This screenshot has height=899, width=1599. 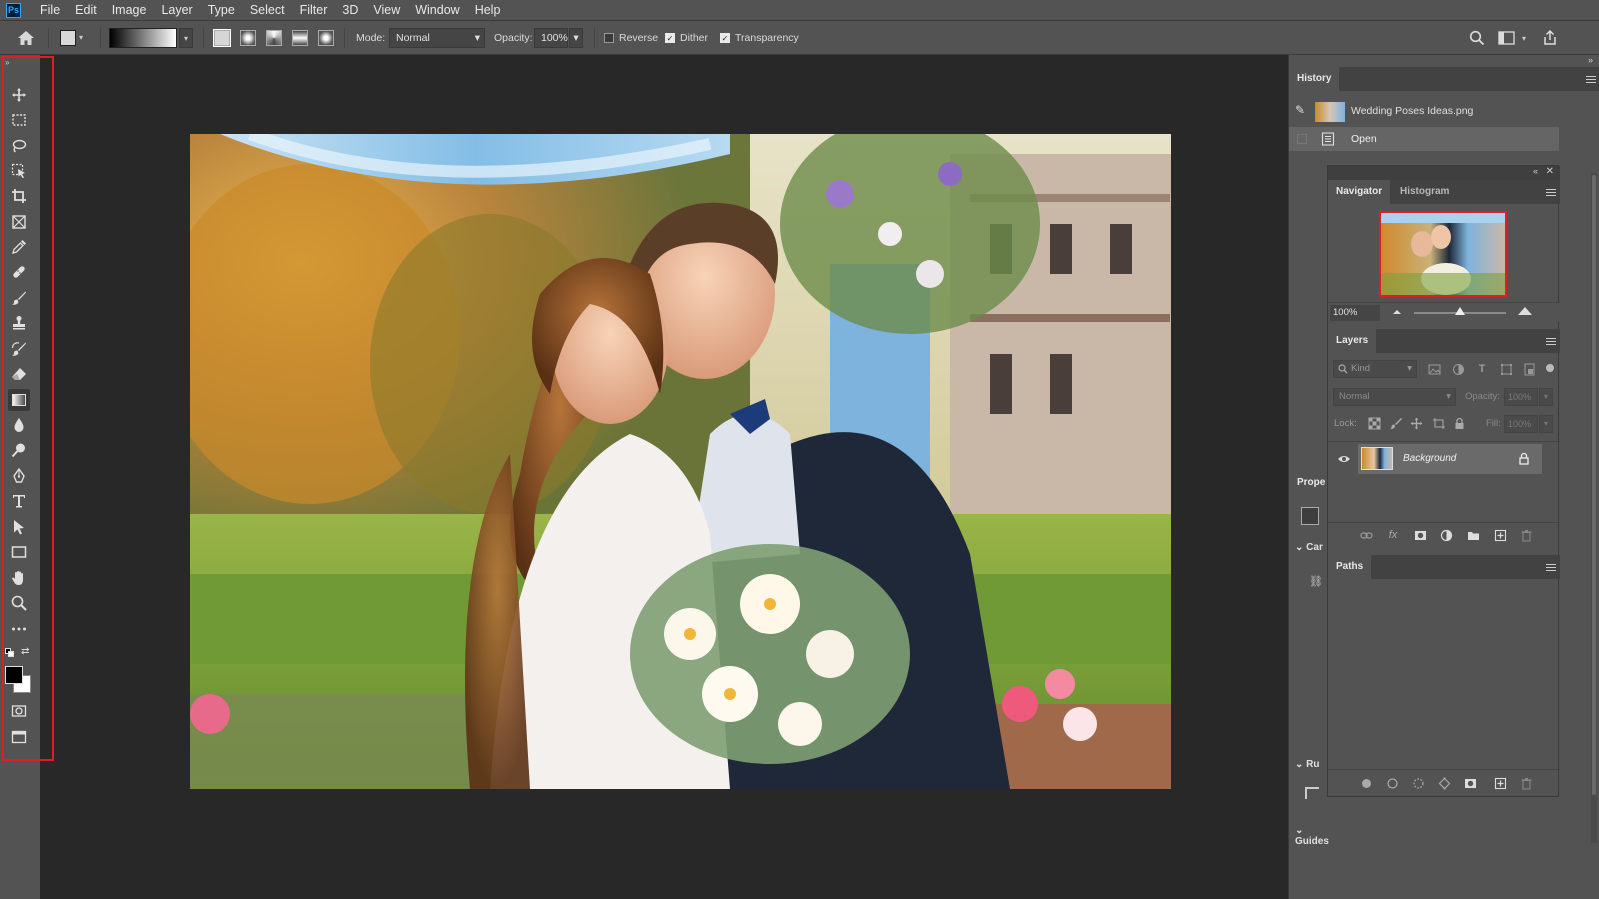 I want to click on menu-filter: Filter, so click(x=314, y=10).